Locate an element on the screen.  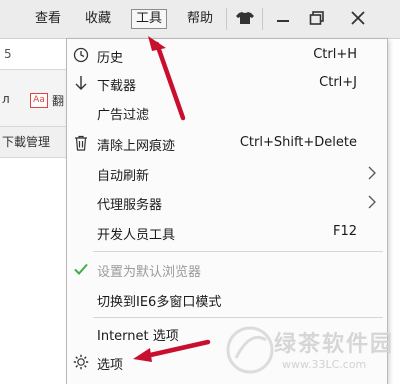
menu-item-proxy-server: 代理服务器 is located at coordinates (227, 202).